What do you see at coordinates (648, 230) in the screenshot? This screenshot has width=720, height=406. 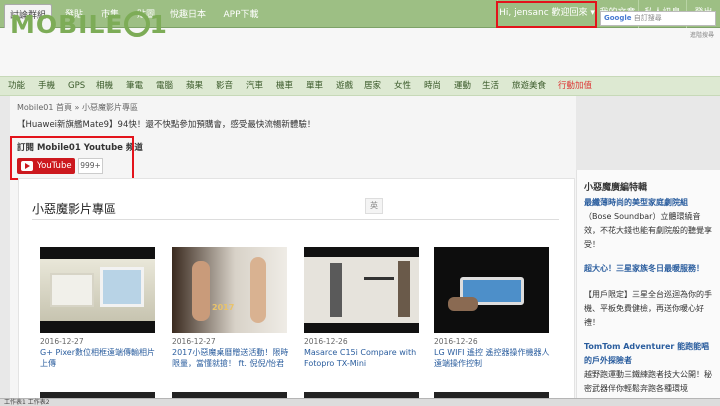 I see `sidebar-text: （Bose Soundbar）立體環繞音效，不花大錢也能有劇院般的聽覺享受！` at bounding box center [648, 230].